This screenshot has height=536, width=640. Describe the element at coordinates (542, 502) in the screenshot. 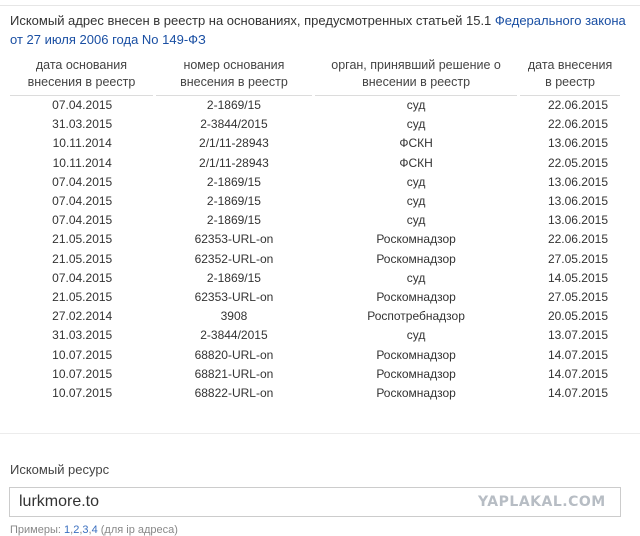

I see `watermark-logo: YAPLAKAL.COM` at that location.